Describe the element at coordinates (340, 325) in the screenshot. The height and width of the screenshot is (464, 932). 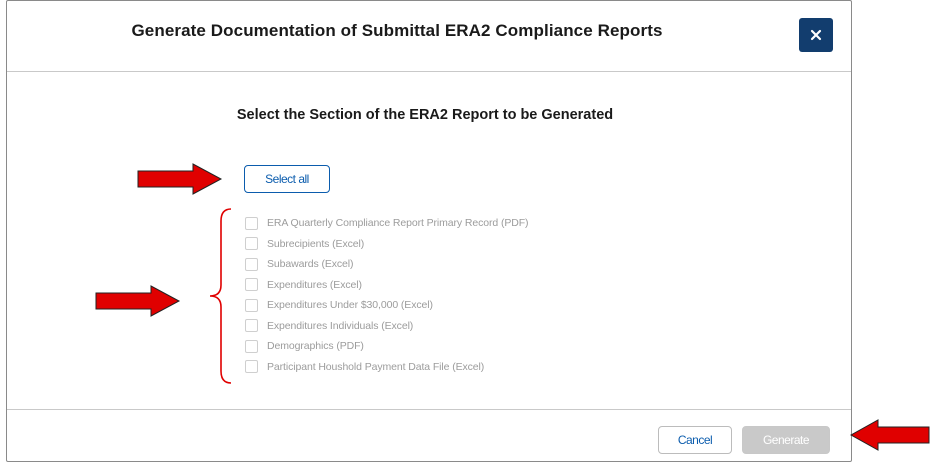
I see `option-label: Expenditures Individuals (Excel)` at that location.